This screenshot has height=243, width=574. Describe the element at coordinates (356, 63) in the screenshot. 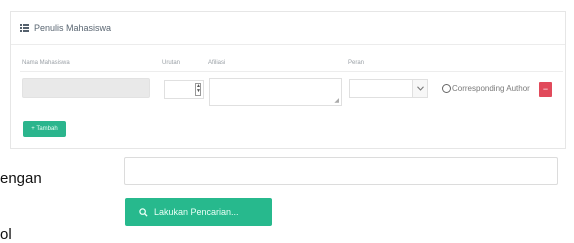

I see `column-header-role: Peran` at that location.